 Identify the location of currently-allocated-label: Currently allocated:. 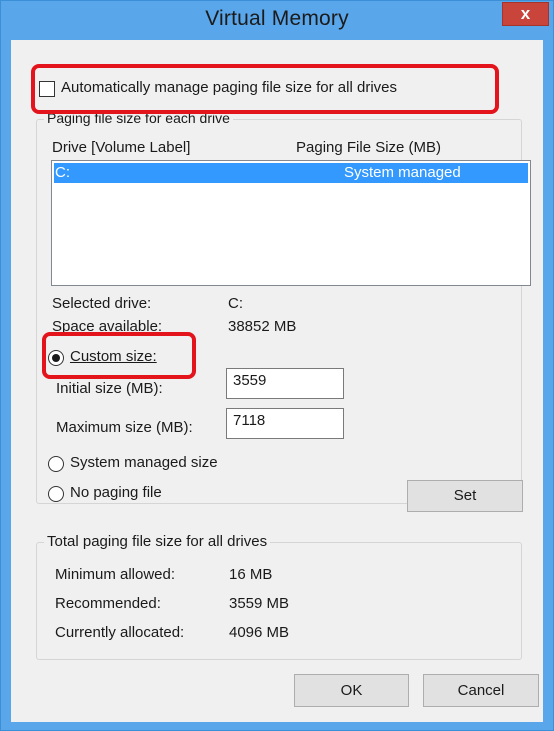
(120, 632).